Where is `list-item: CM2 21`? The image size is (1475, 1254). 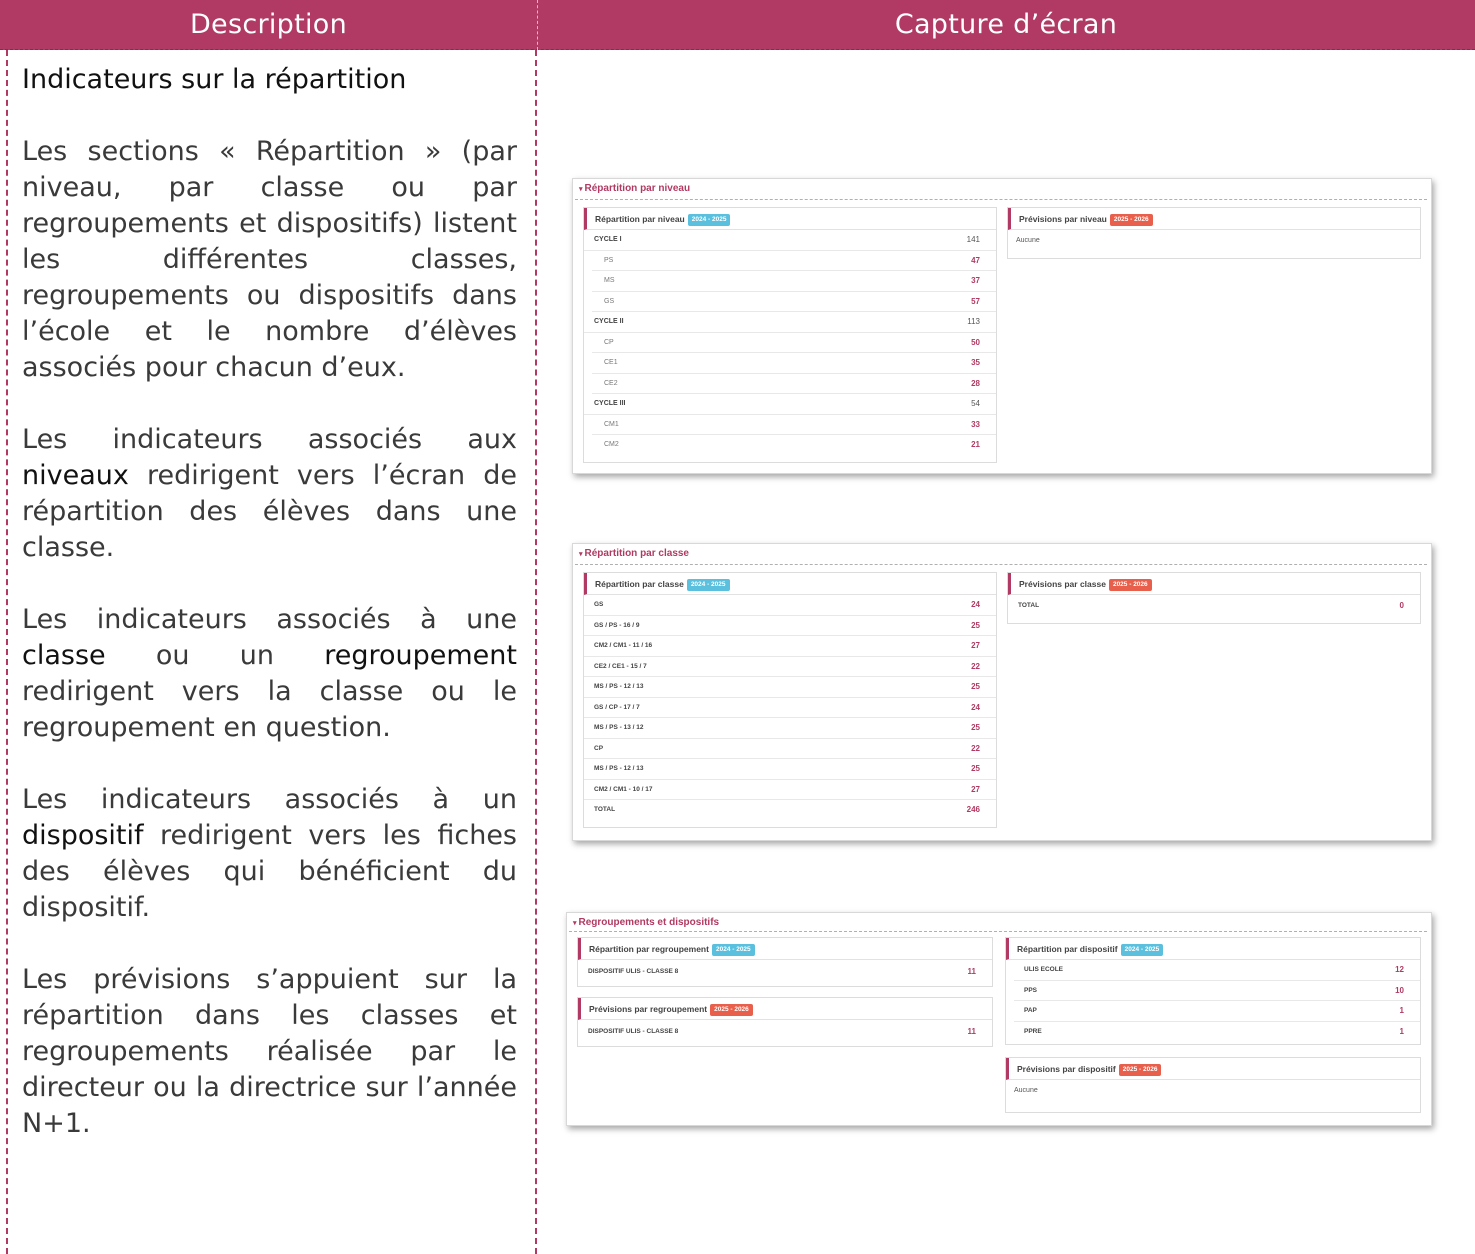 list-item: CM2 21 is located at coordinates (794, 445).